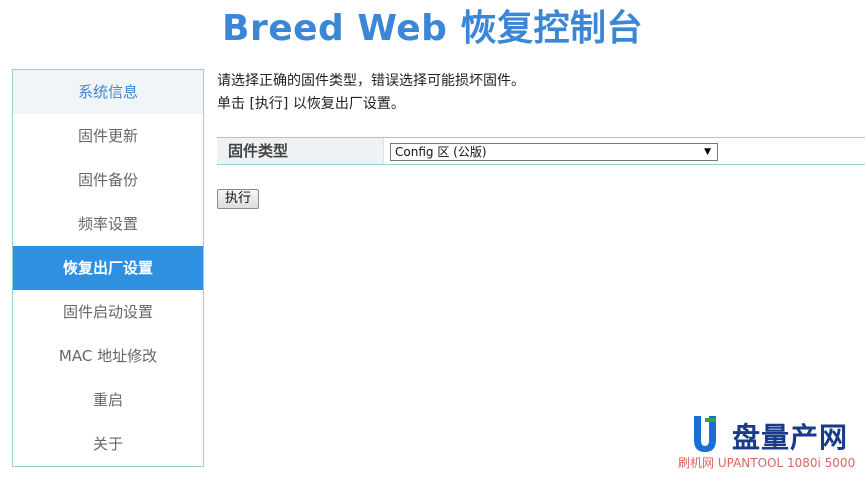 Image resolution: width=865 pixels, height=479 pixels. I want to click on sidebar-item-boot-settings: 固件启动设置, so click(108, 312).